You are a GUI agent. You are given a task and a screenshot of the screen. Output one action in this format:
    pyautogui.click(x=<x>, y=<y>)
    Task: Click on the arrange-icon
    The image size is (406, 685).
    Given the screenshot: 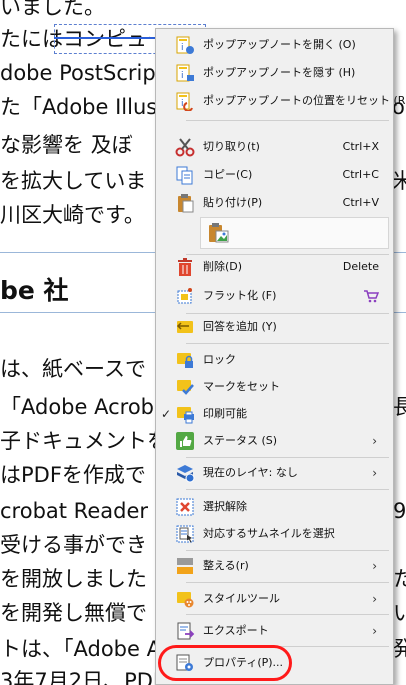 What is the action you would take?
    pyautogui.click(x=185, y=566)
    